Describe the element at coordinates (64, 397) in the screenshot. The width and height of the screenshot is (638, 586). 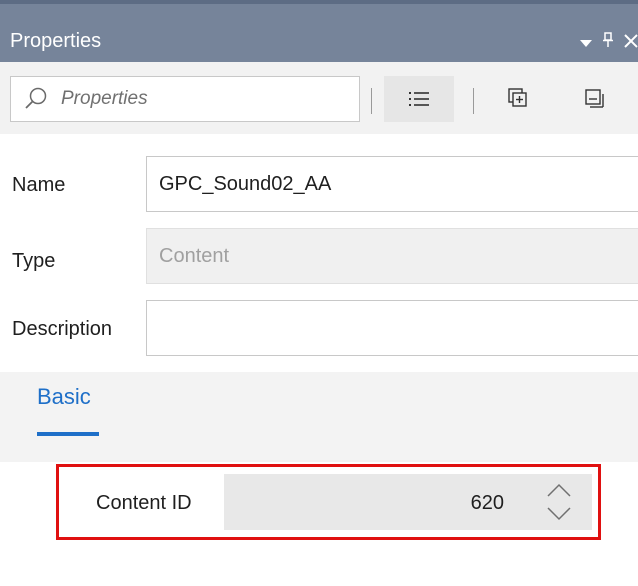
I see `tab-basic: Basic` at that location.